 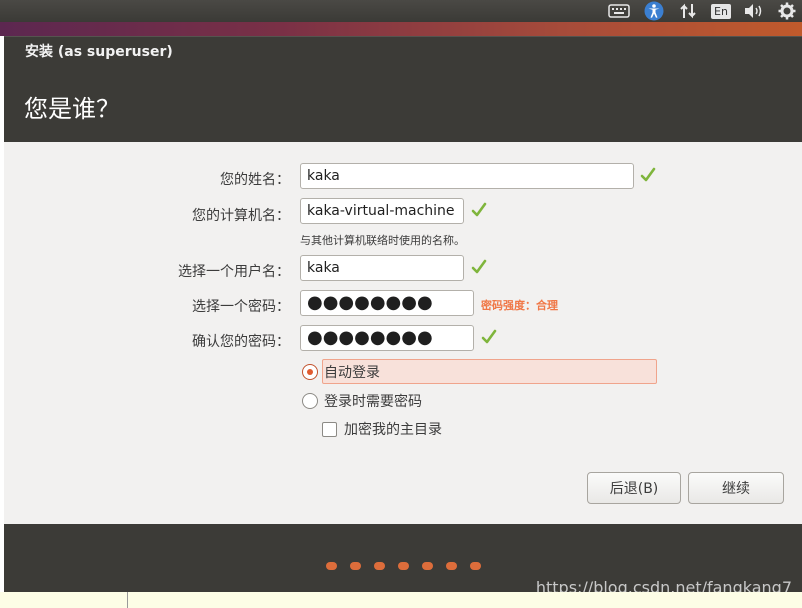 What do you see at coordinates (648, 174) in the screenshot?
I see `name-valid-check-icon` at bounding box center [648, 174].